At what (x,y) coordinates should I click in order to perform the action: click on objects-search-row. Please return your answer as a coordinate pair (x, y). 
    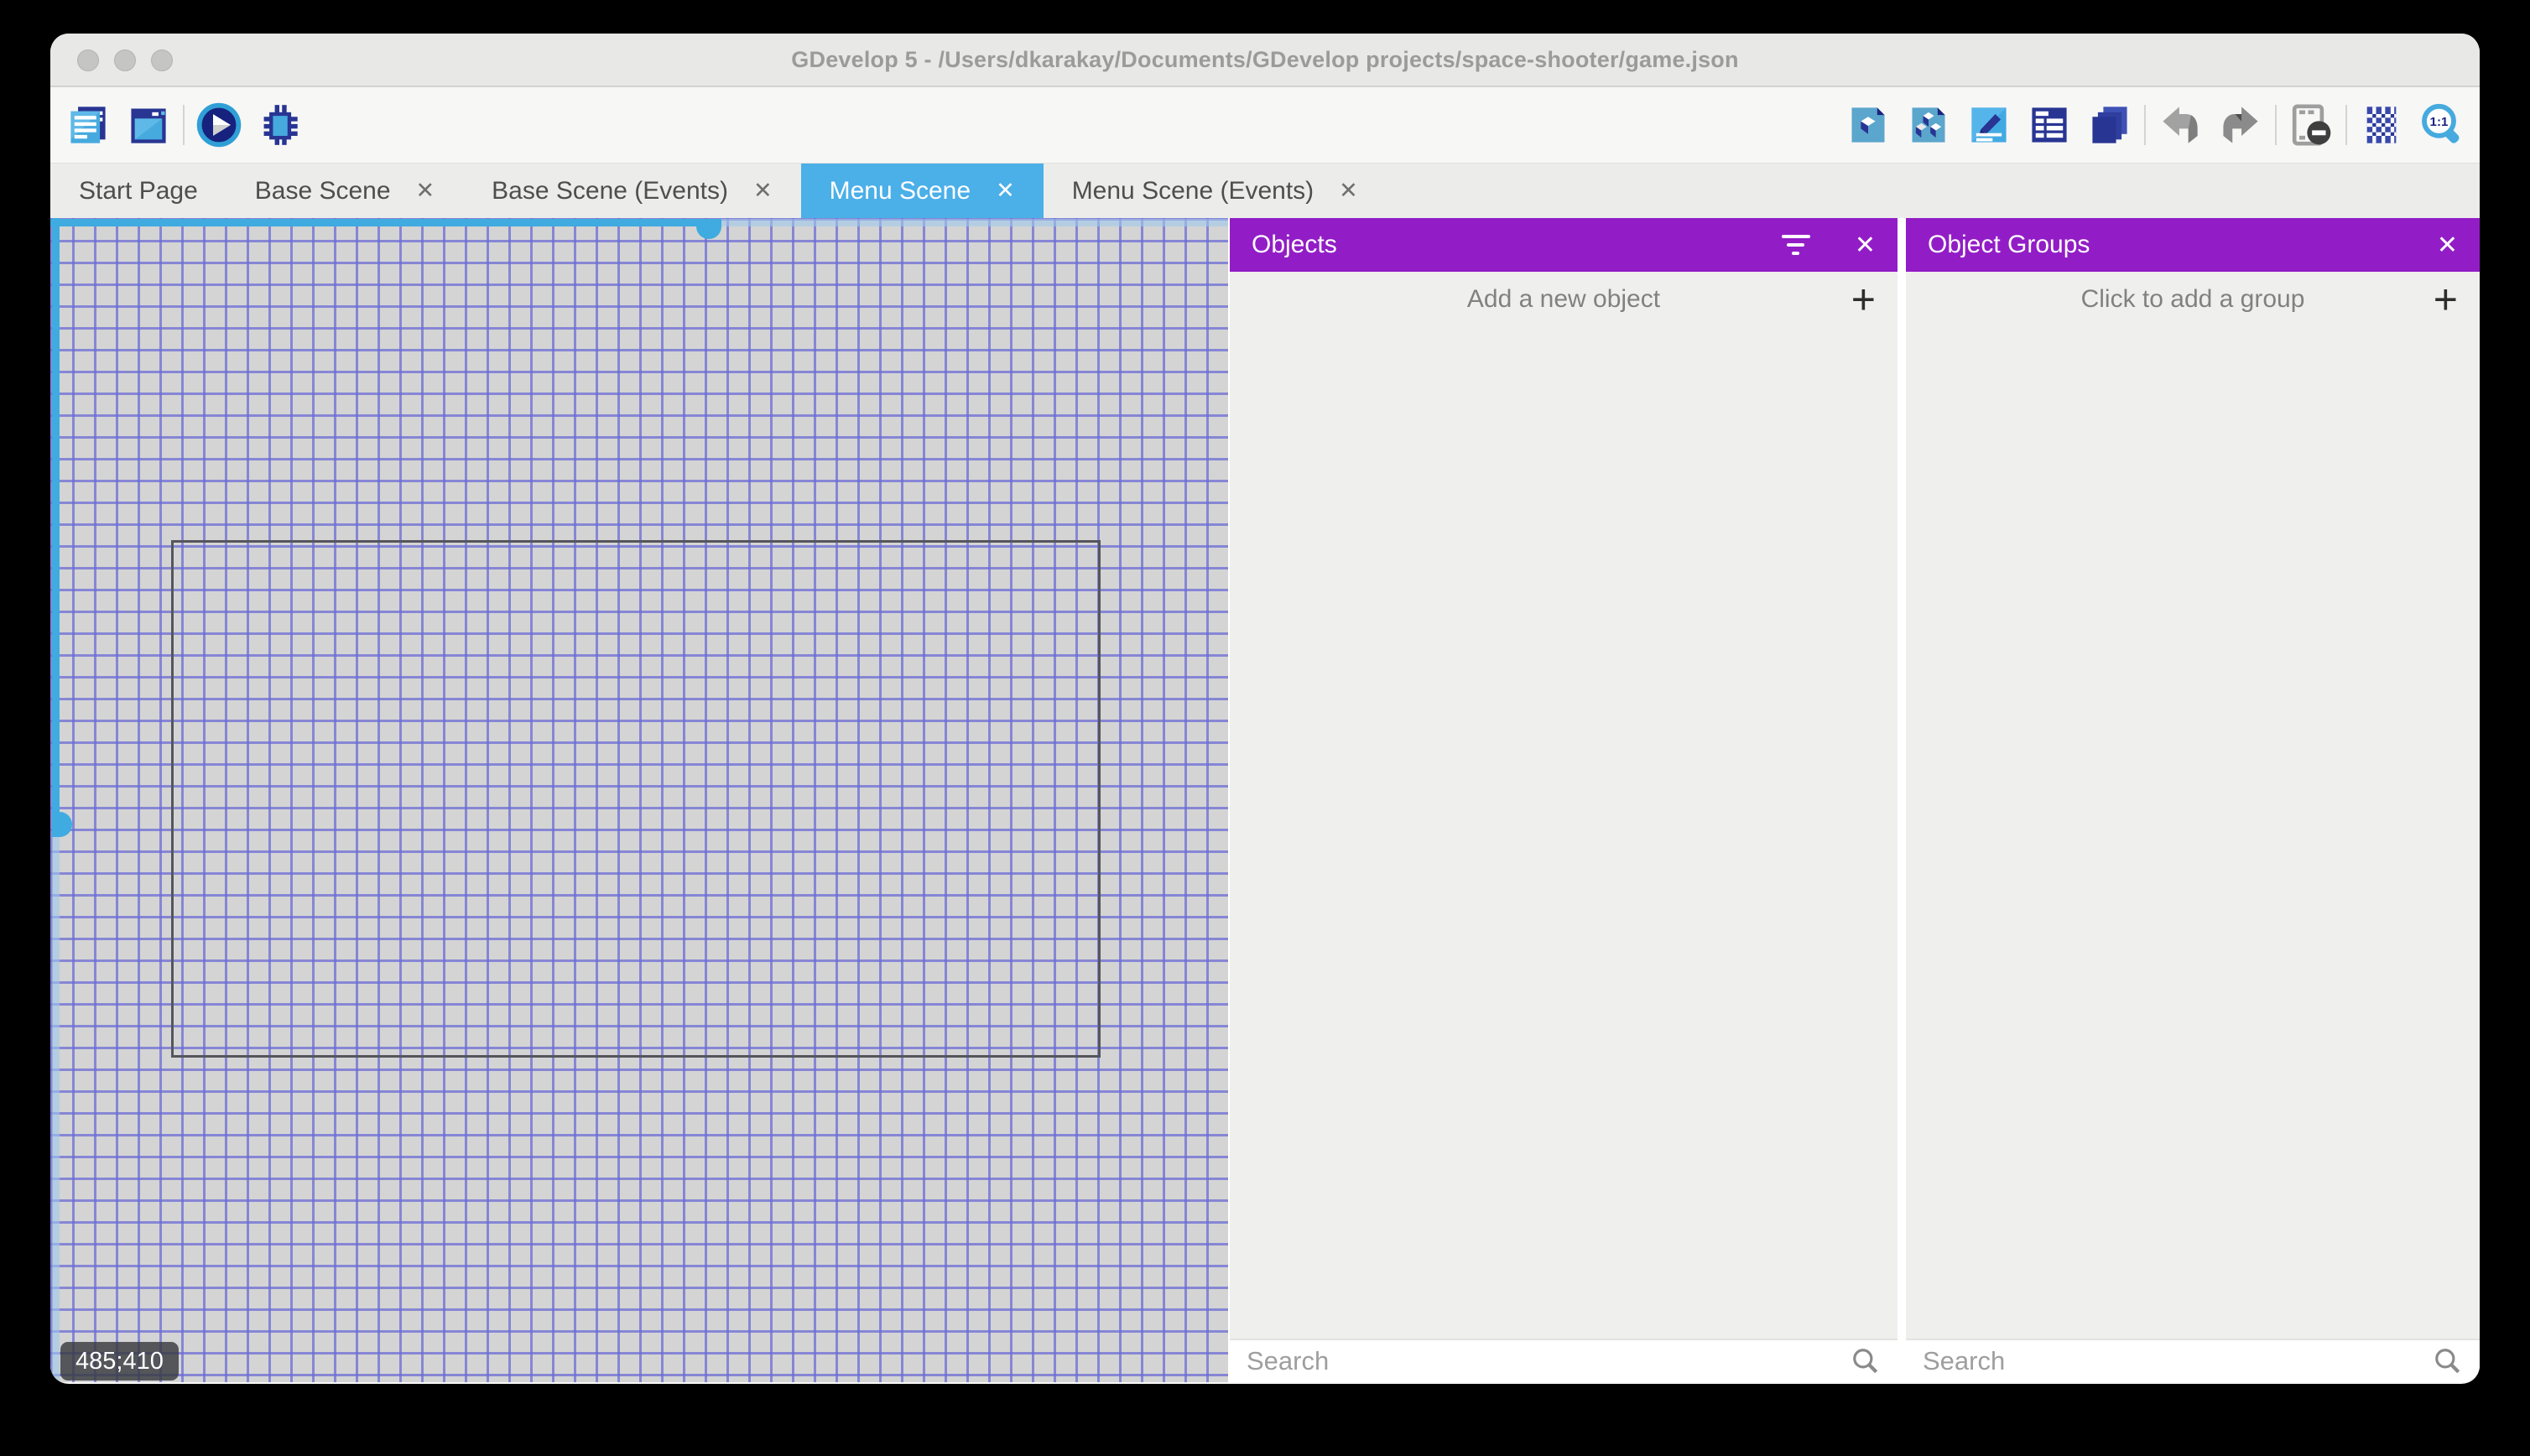
    Looking at the image, I should click on (1564, 1361).